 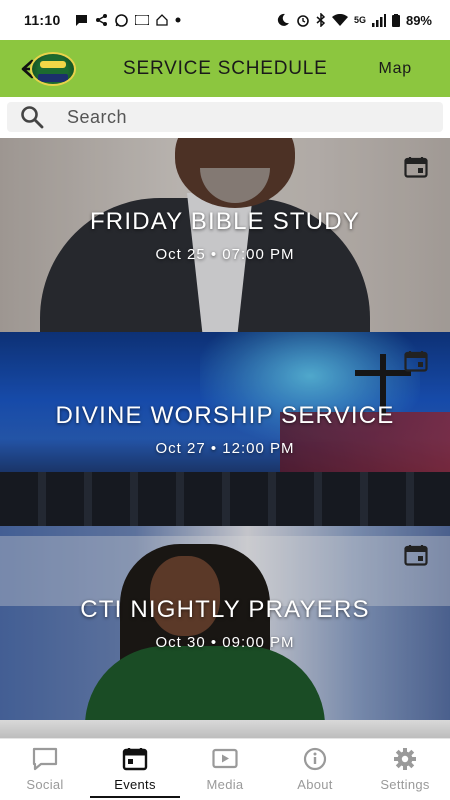 I want to click on search-bar, so click(x=225, y=117).